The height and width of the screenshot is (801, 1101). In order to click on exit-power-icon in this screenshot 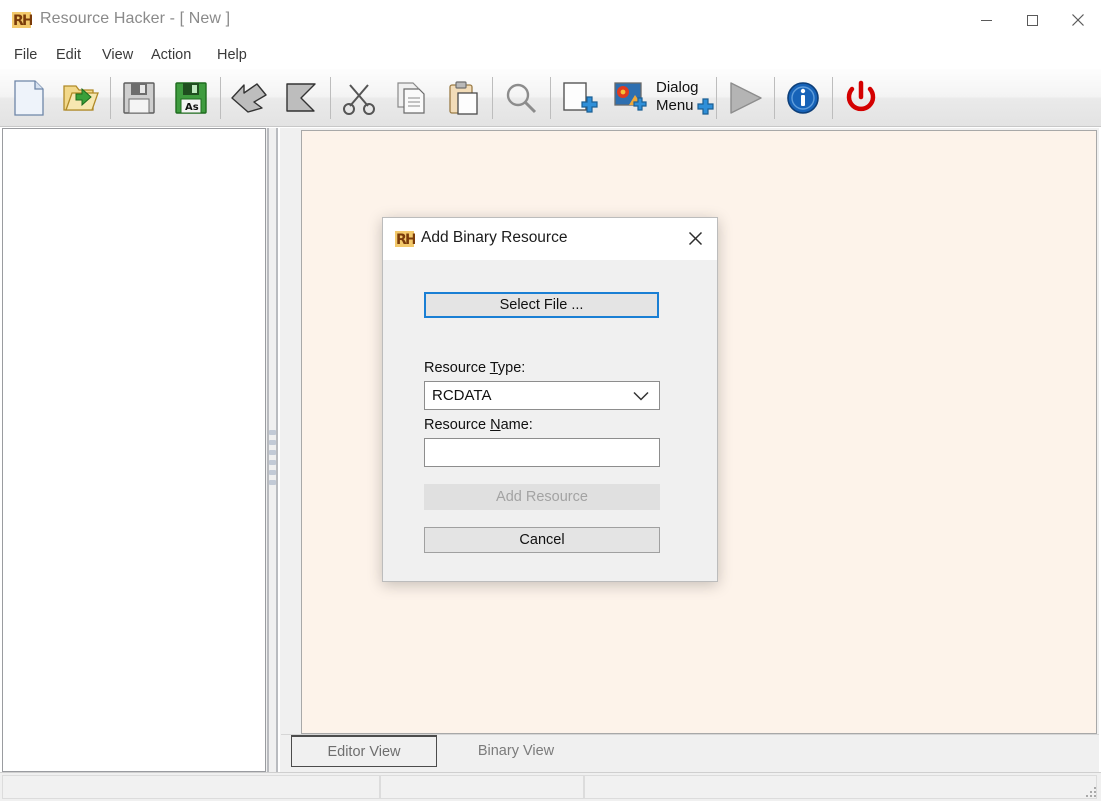, I will do `click(861, 96)`.